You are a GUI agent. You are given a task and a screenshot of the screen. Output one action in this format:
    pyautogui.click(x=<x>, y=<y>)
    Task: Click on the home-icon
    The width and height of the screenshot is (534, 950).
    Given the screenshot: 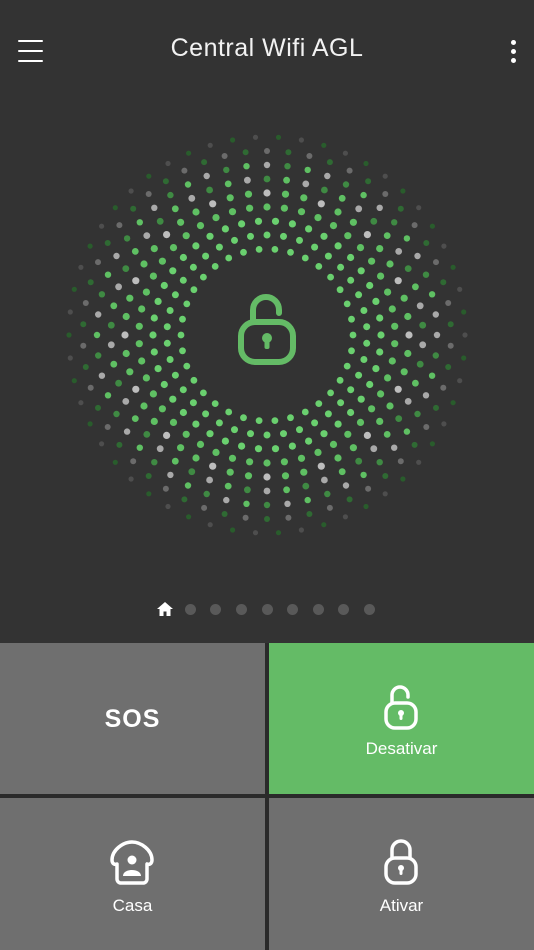 What is the action you would take?
    pyautogui.click(x=165, y=609)
    